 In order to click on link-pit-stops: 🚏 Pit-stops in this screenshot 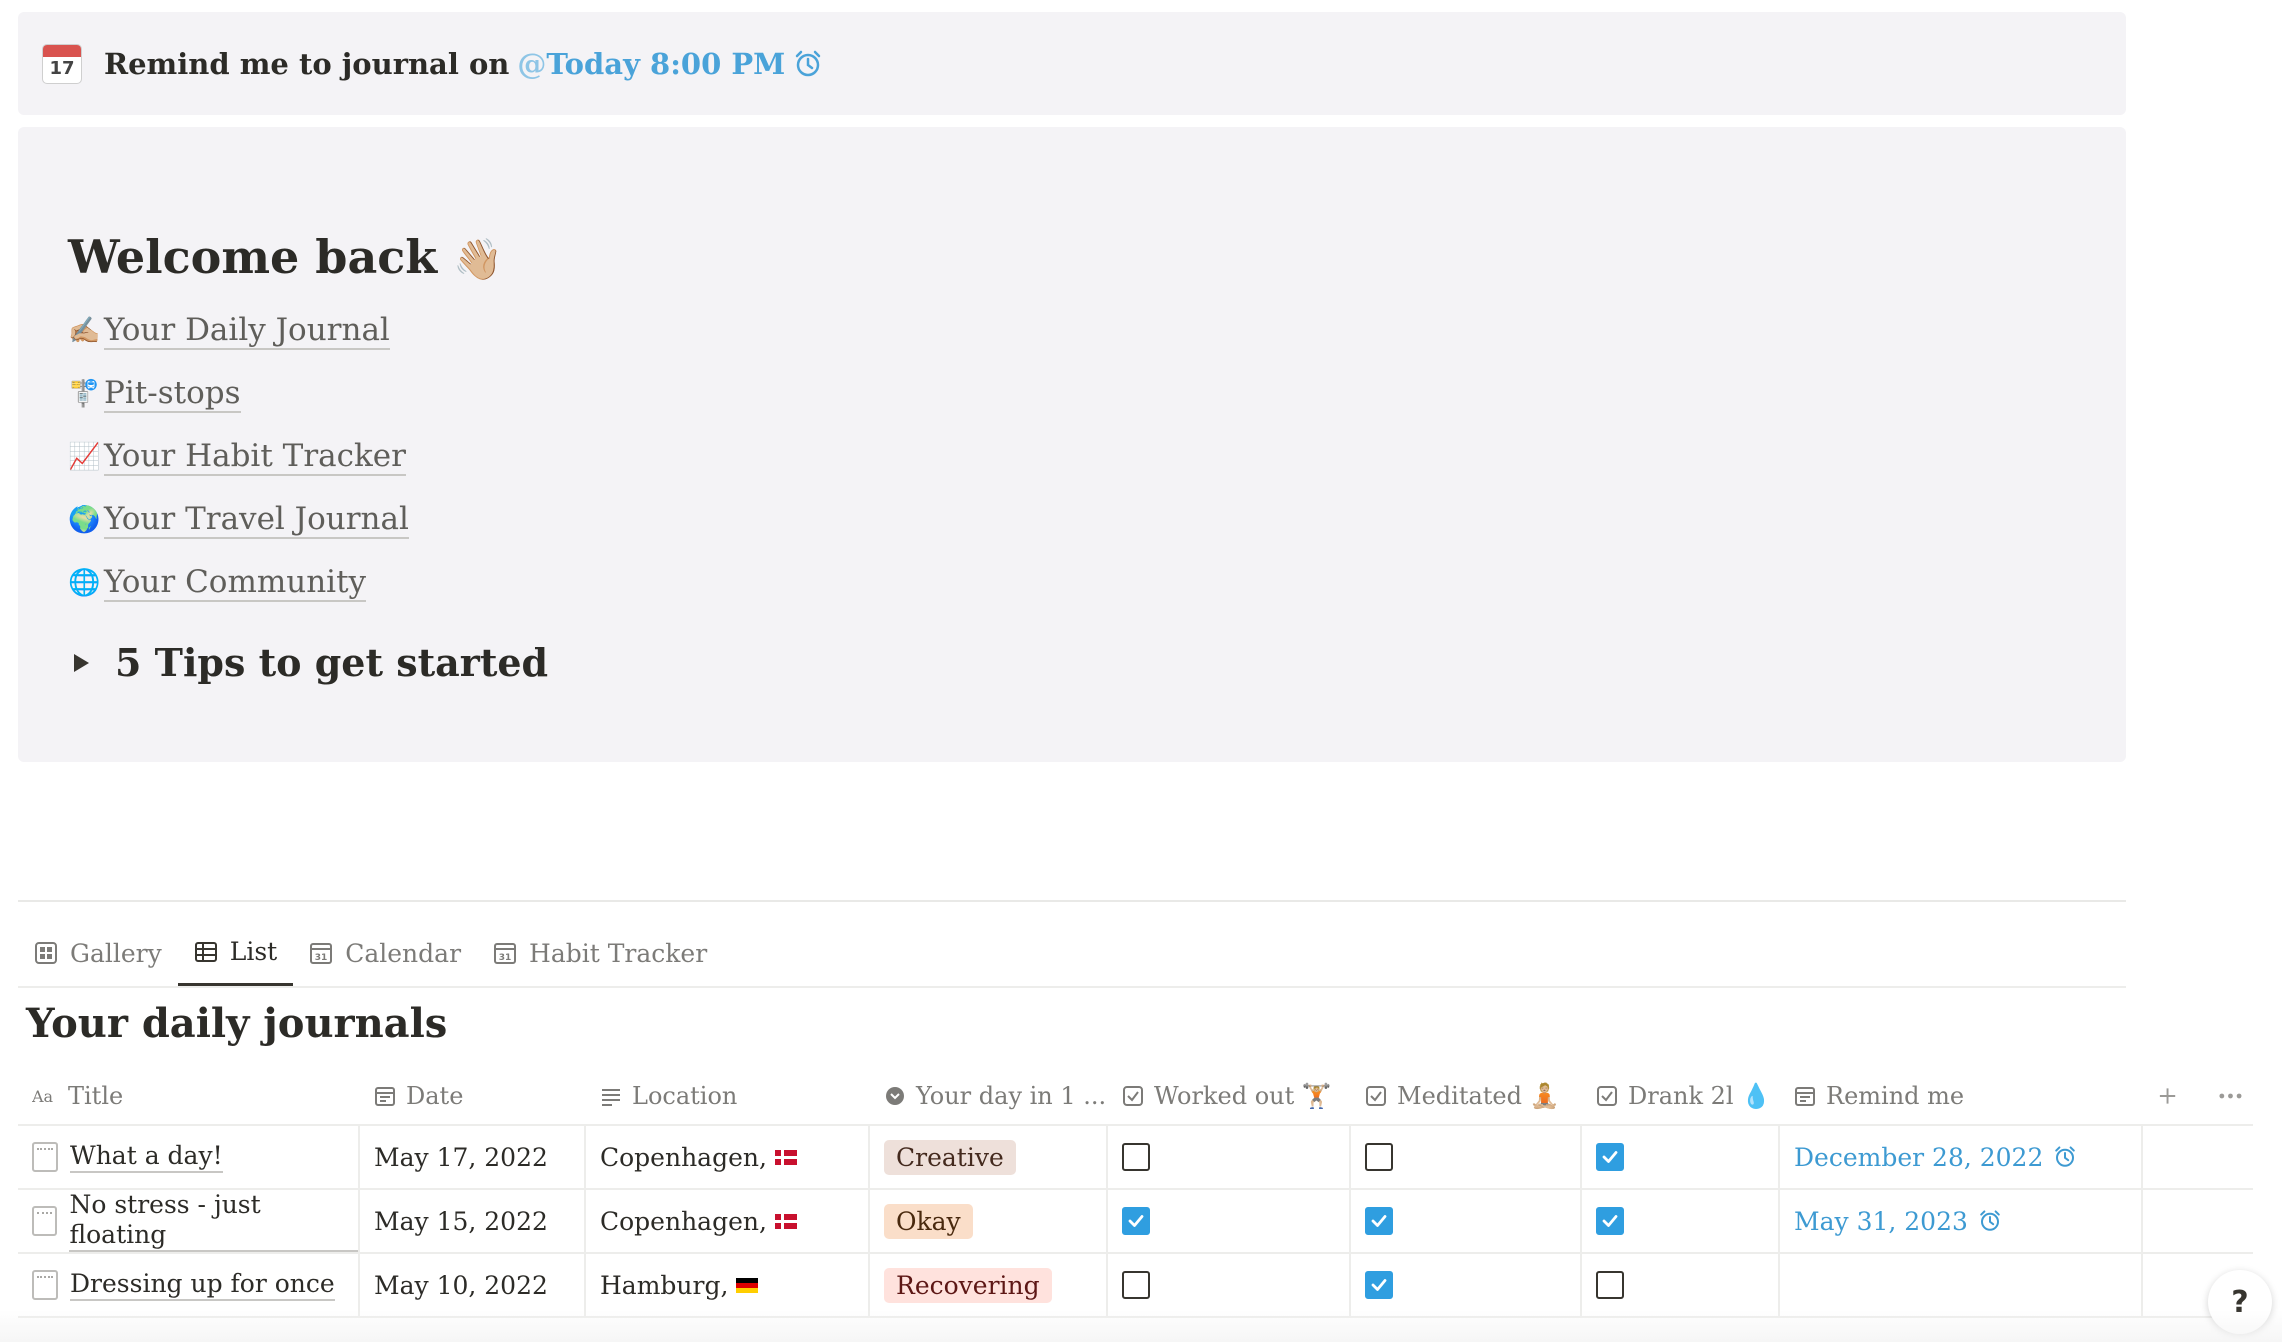, I will do `click(238, 393)`.